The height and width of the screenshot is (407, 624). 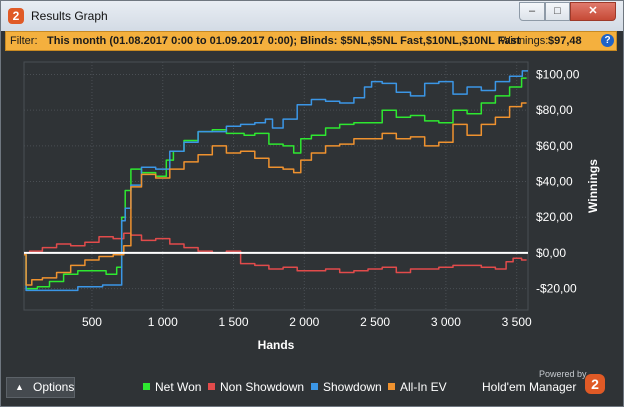 I want to click on y-tick-label: $20,00, so click(x=554, y=217).